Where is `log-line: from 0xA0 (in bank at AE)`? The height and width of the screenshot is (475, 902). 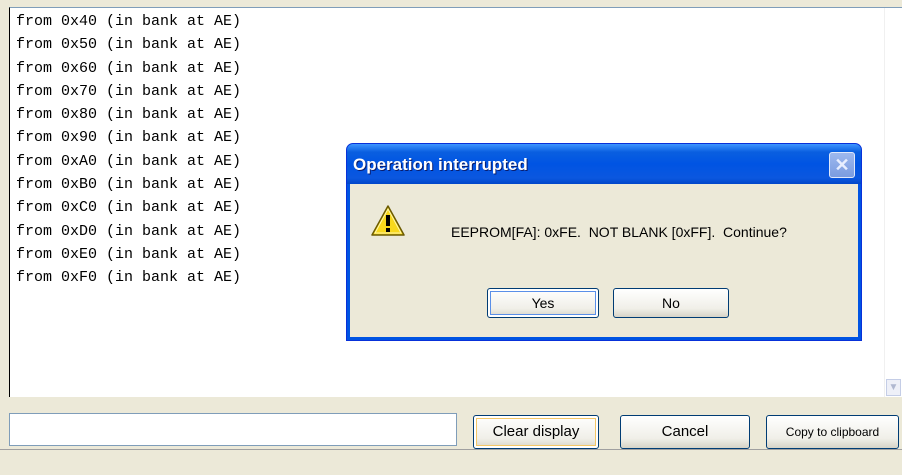
log-line: from 0xA0 (in bank at AE) is located at coordinates (129, 161).